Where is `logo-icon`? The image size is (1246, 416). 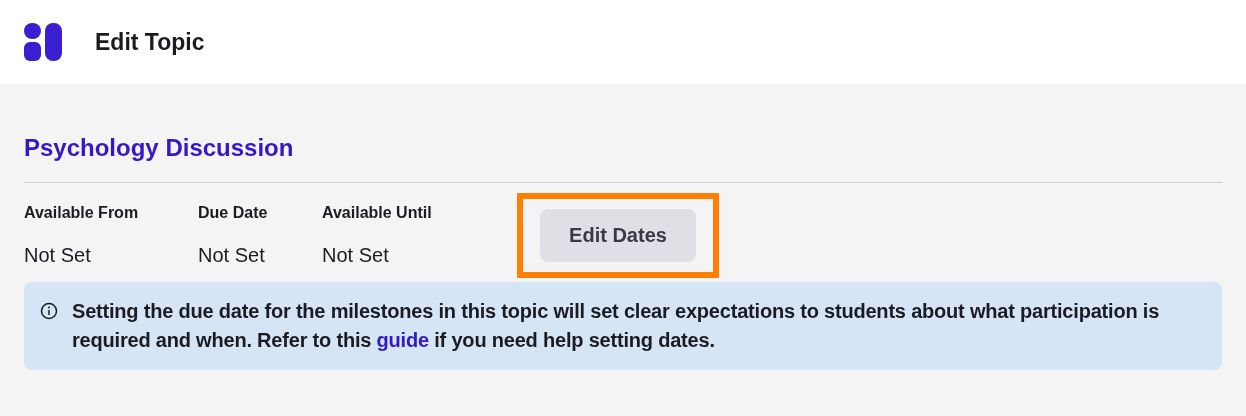
logo-icon is located at coordinates (43, 42).